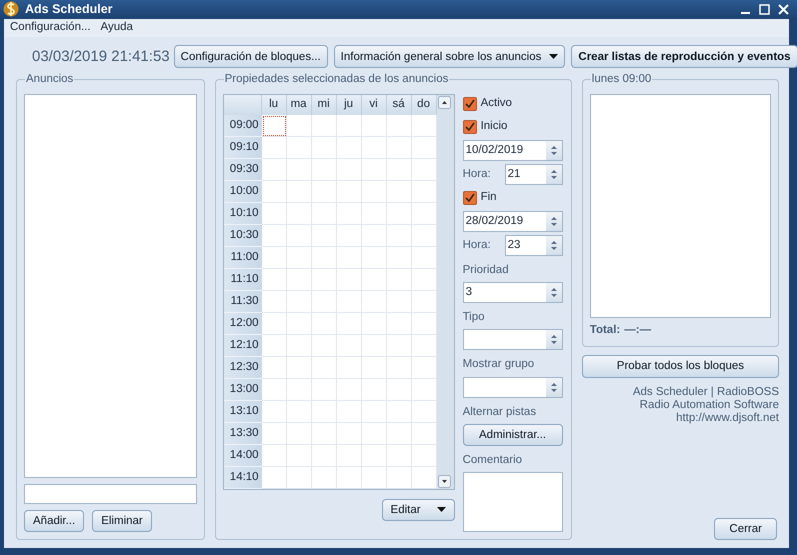  What do you see at coordinates (418, 509) in the screenshot?
I see `edit-button: Editar` at bounding box center [418, 509].